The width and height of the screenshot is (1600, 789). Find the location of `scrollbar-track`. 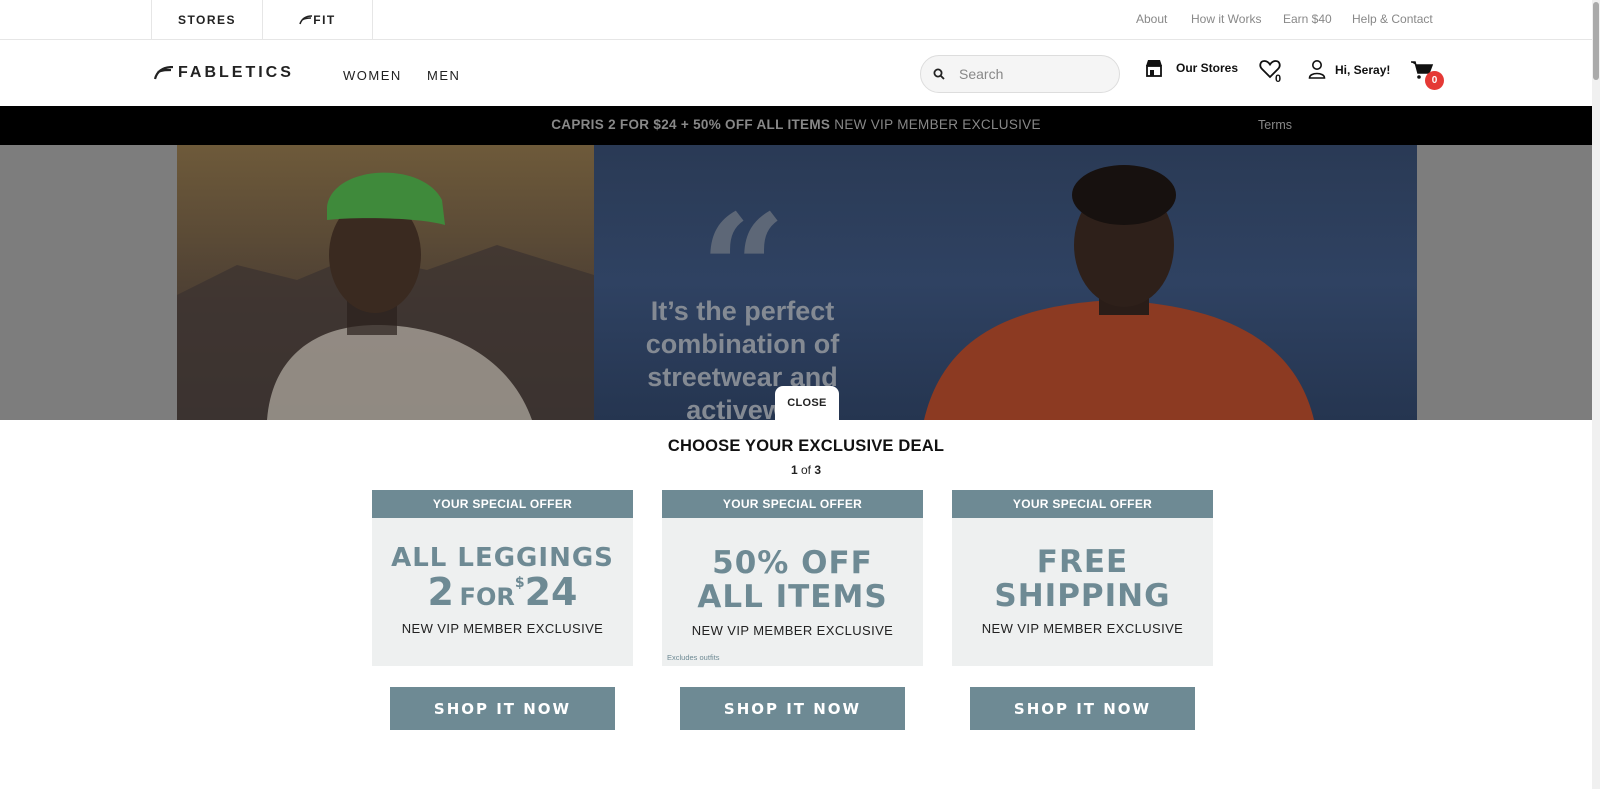

scrollbar-track is located at coordinates (1596, 394).